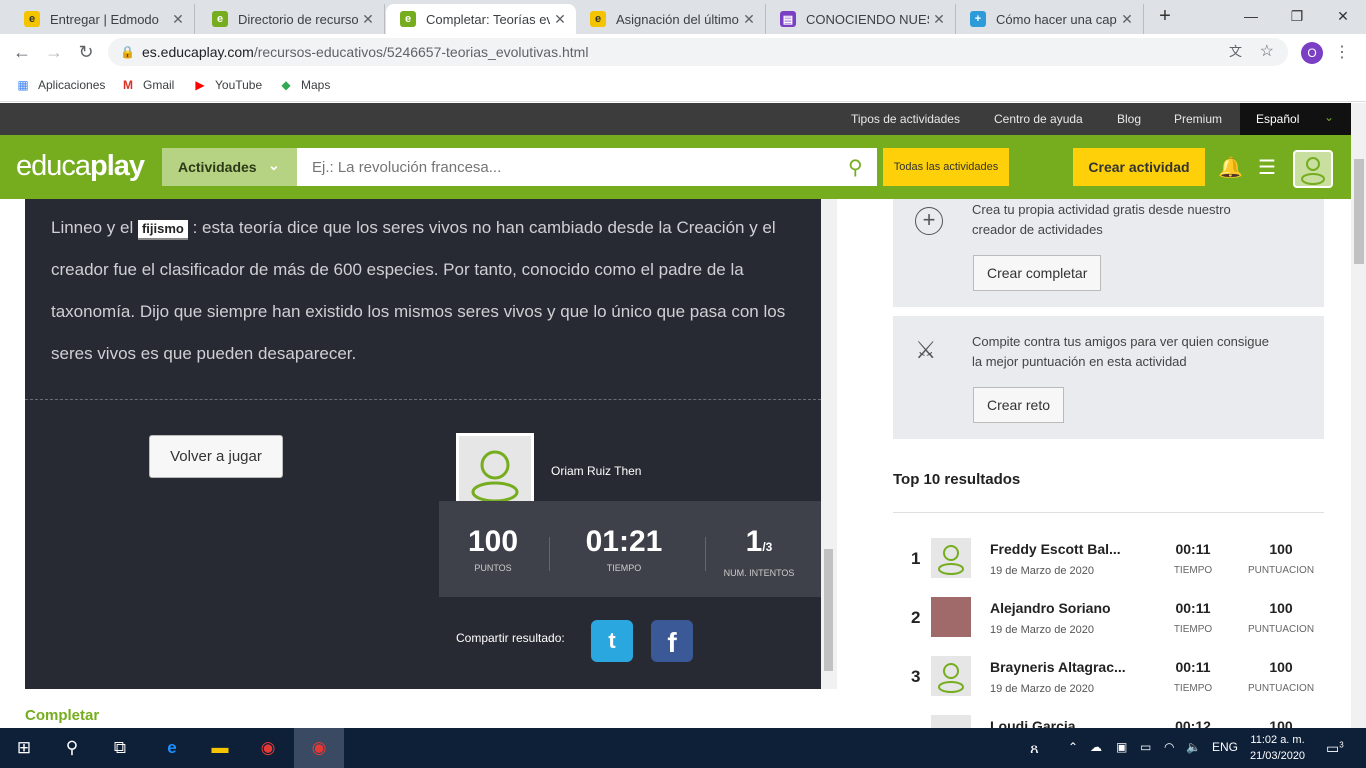 Image resolution: width=1366 pixels, height=768 pixels. What do you see at coordinates (671, 19) in the screenshot?
I see `tab-asignacion: e Asignación del último in ✕` at bounding box center [671, 19].